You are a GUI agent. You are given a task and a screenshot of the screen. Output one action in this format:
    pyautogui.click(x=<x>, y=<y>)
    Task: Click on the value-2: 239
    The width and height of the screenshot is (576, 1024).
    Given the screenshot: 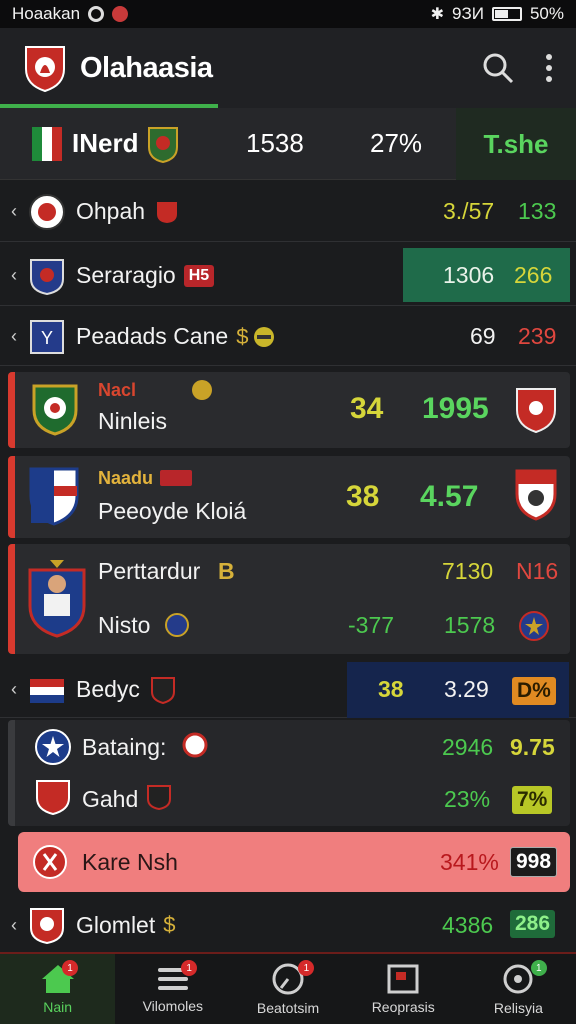 What is the action you would take?
    pyautogui.click(x=537, y=336)
    